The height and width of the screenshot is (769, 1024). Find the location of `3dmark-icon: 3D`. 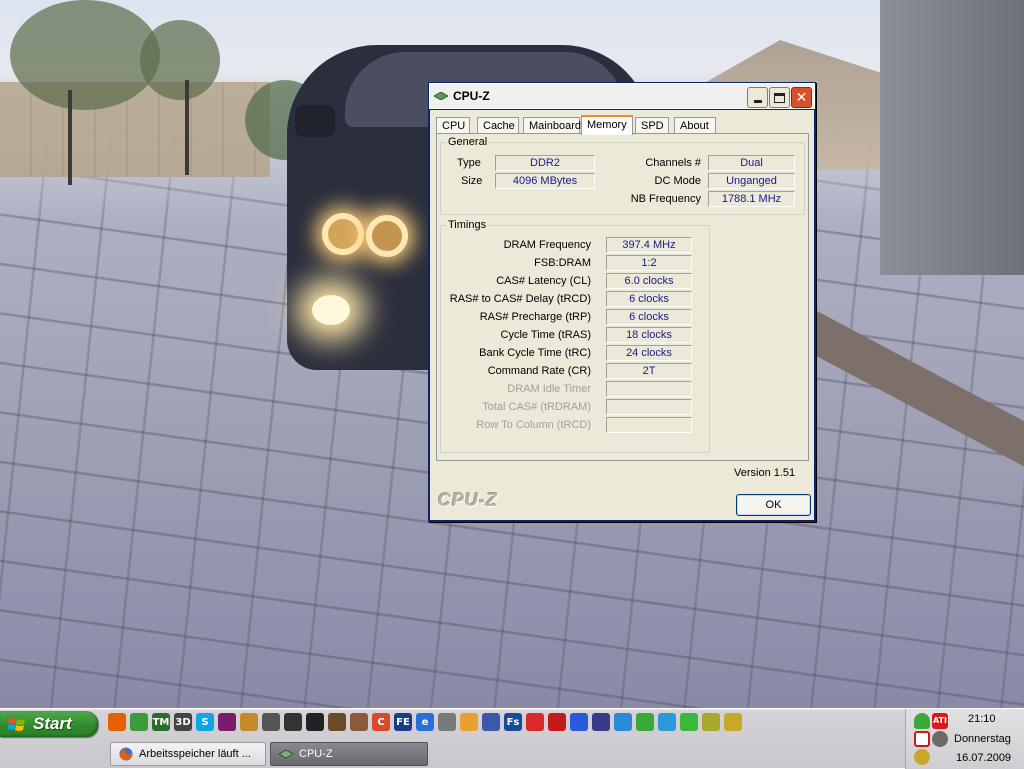

3dmark-icon: 3D is located at coordinates (183, 722).